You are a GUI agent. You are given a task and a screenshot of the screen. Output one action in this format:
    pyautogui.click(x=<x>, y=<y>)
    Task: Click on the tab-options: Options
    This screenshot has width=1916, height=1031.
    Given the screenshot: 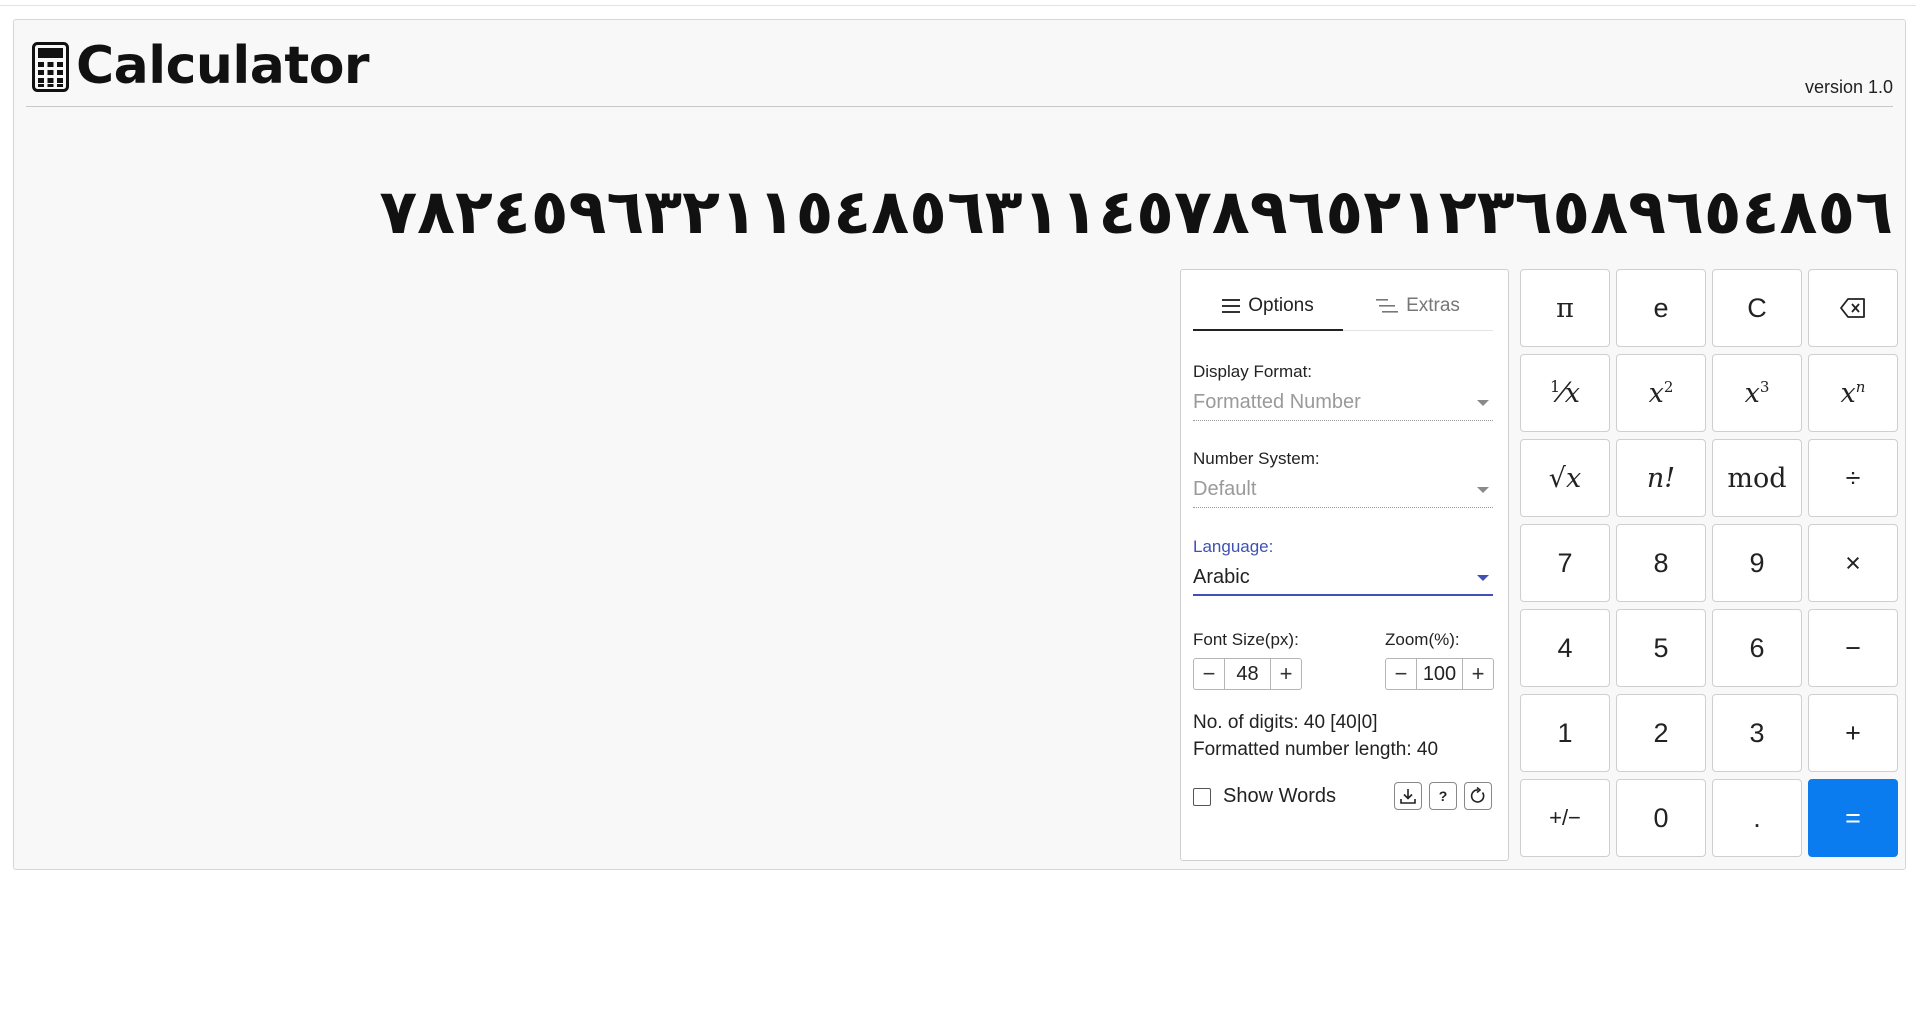 What is the action you would take?
    pyautogui.click(x=1268, y=306)
    